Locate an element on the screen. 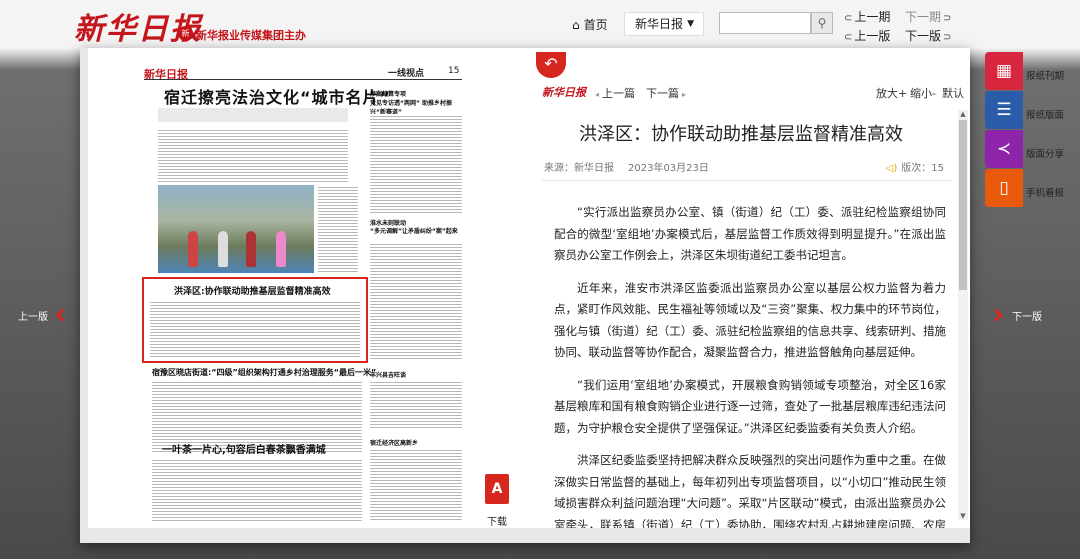 The height and width of the screenshot is (559, 1080). issue-calendar-button: ▦ is located at coordinates (1004, 71).